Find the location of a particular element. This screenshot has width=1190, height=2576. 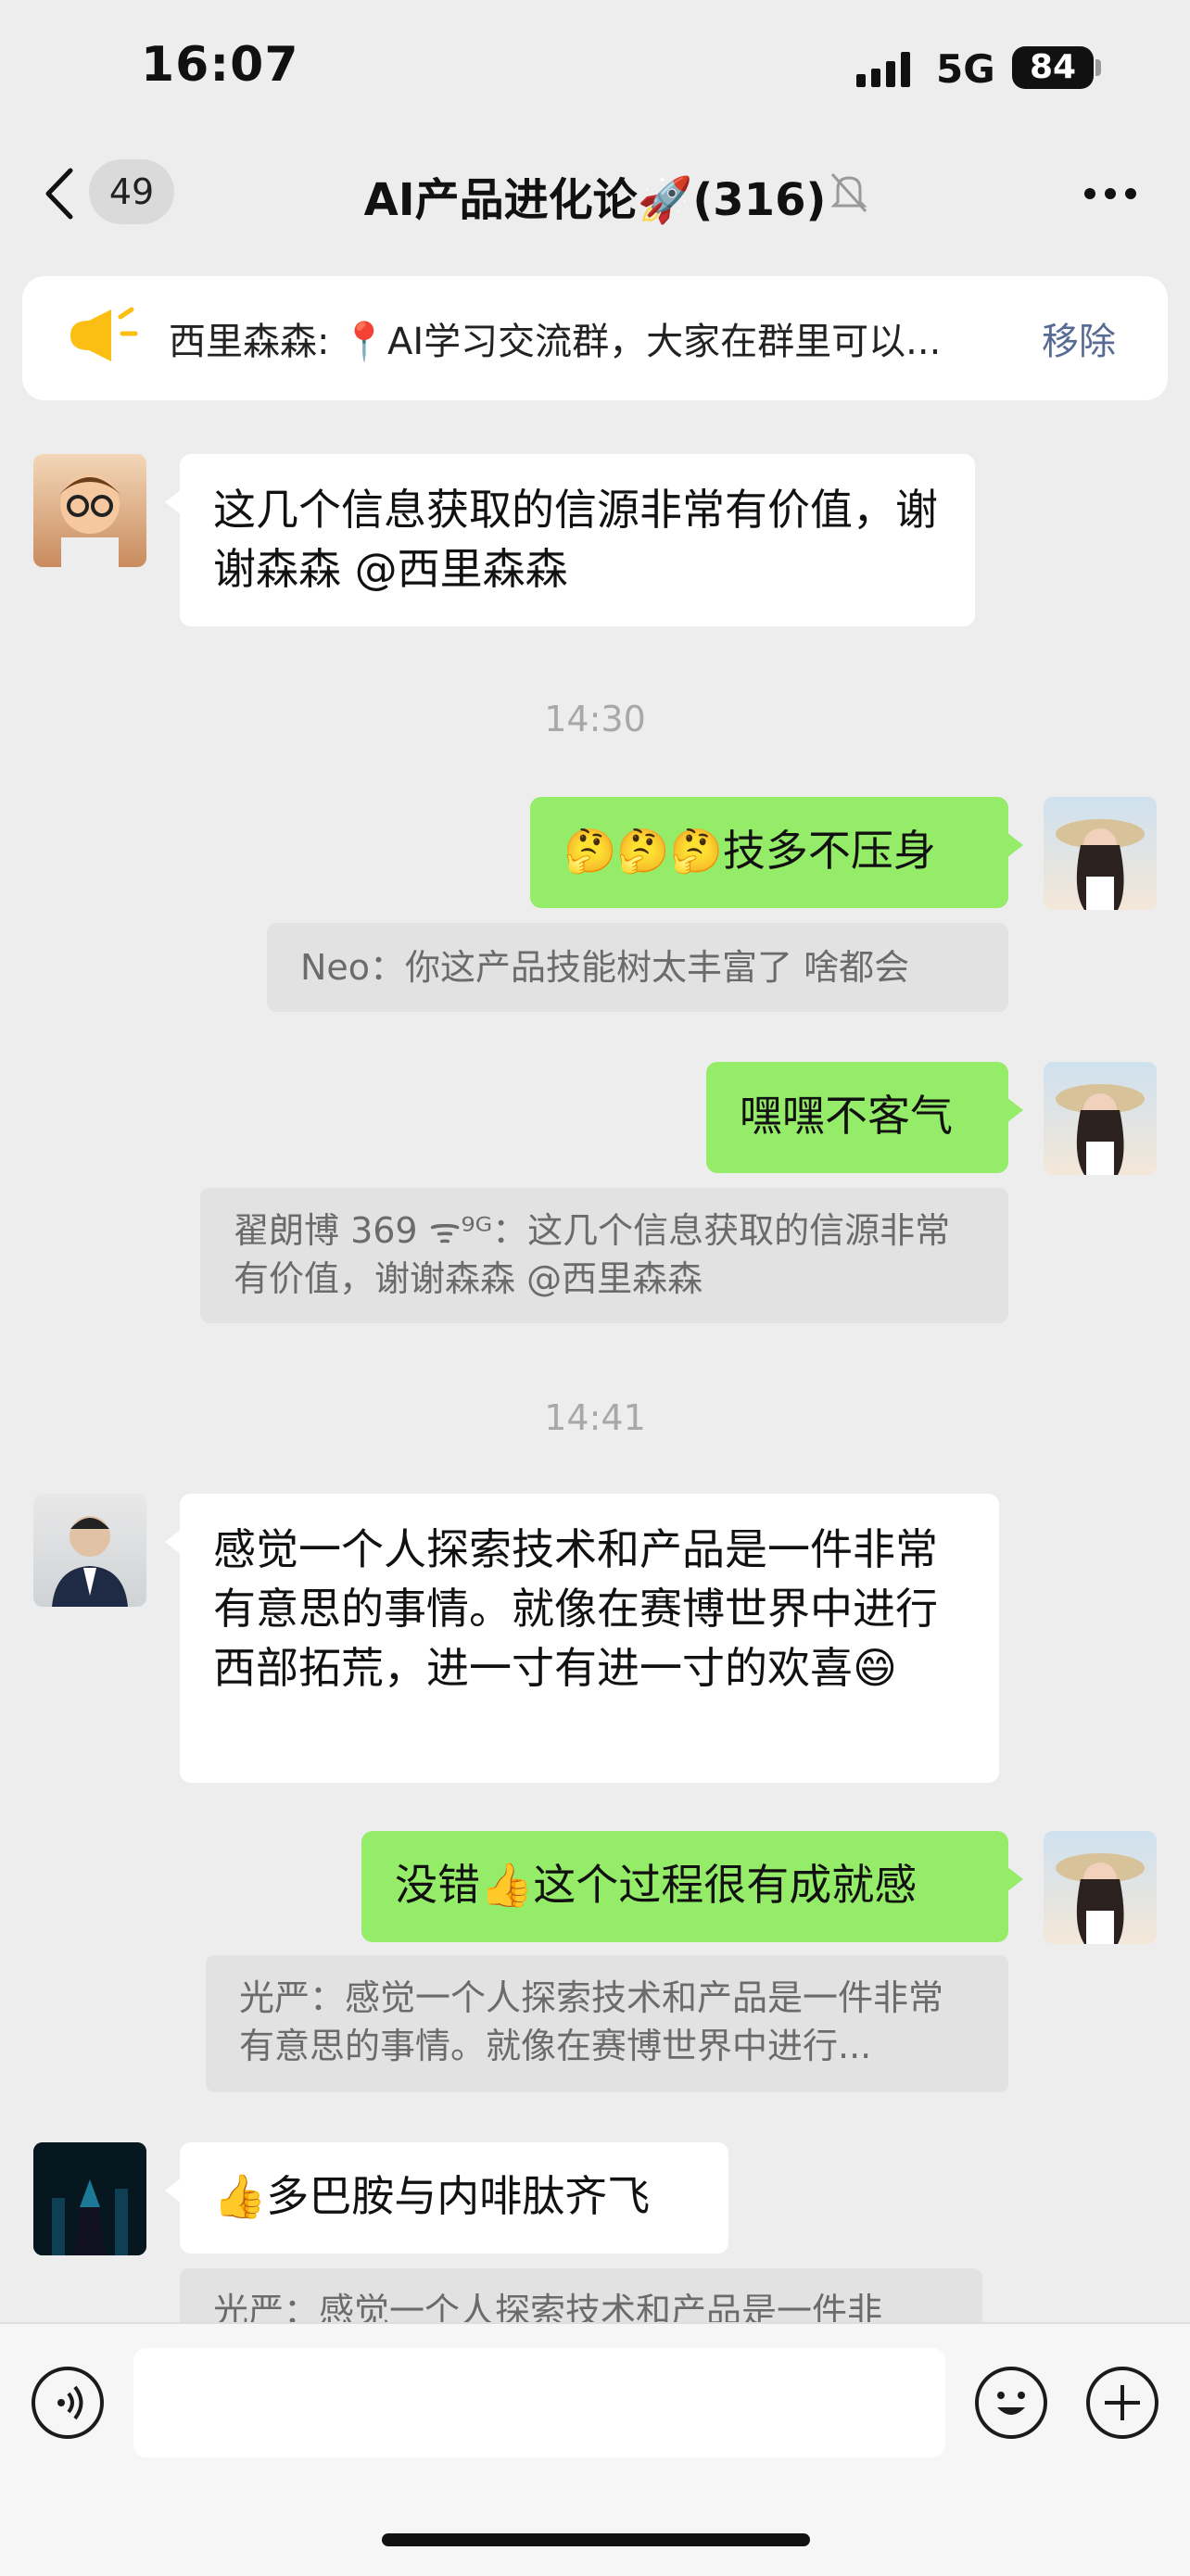

network-label: 5G is located at coordinates (965, 69).